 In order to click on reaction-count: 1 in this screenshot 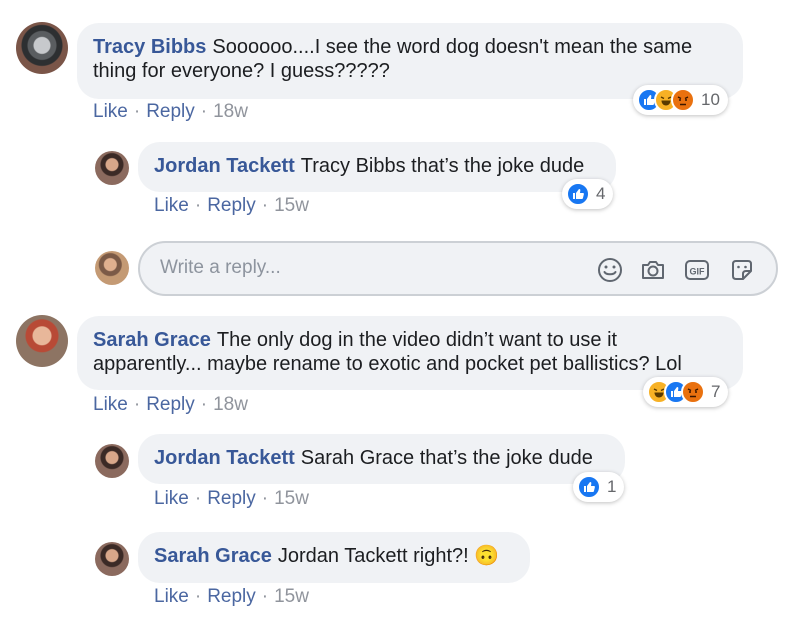, I will do `click(612, 486)`.